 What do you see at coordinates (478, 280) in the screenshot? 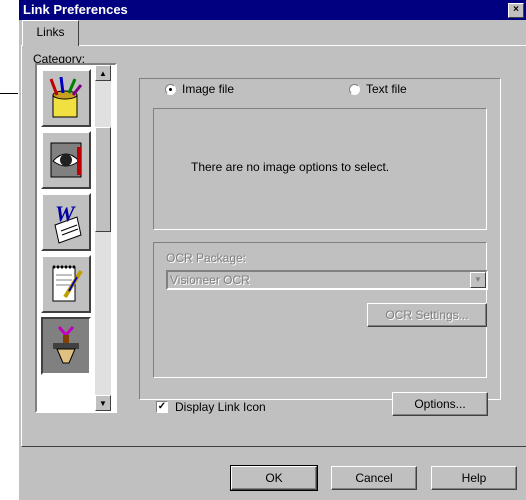
I see `chevron-down-icon: ▼` at bounding box center [478, 280].